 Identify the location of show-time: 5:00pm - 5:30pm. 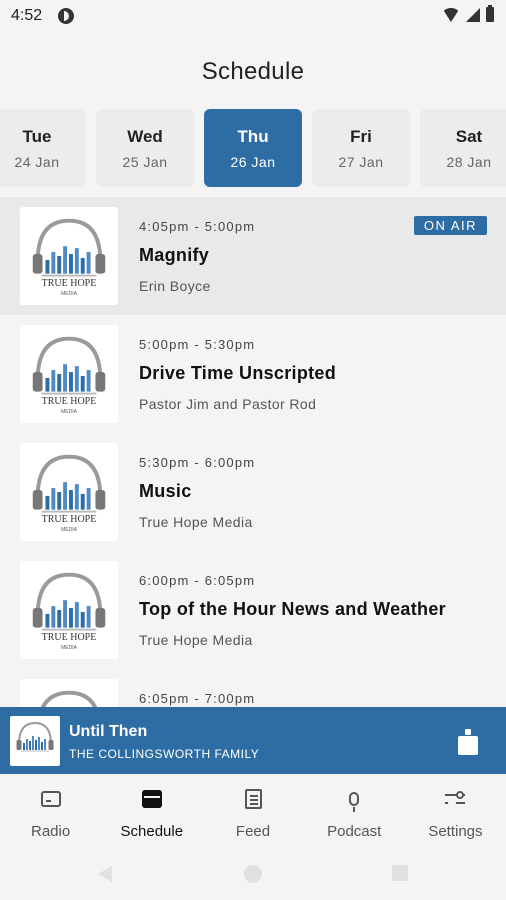
(197, 344).